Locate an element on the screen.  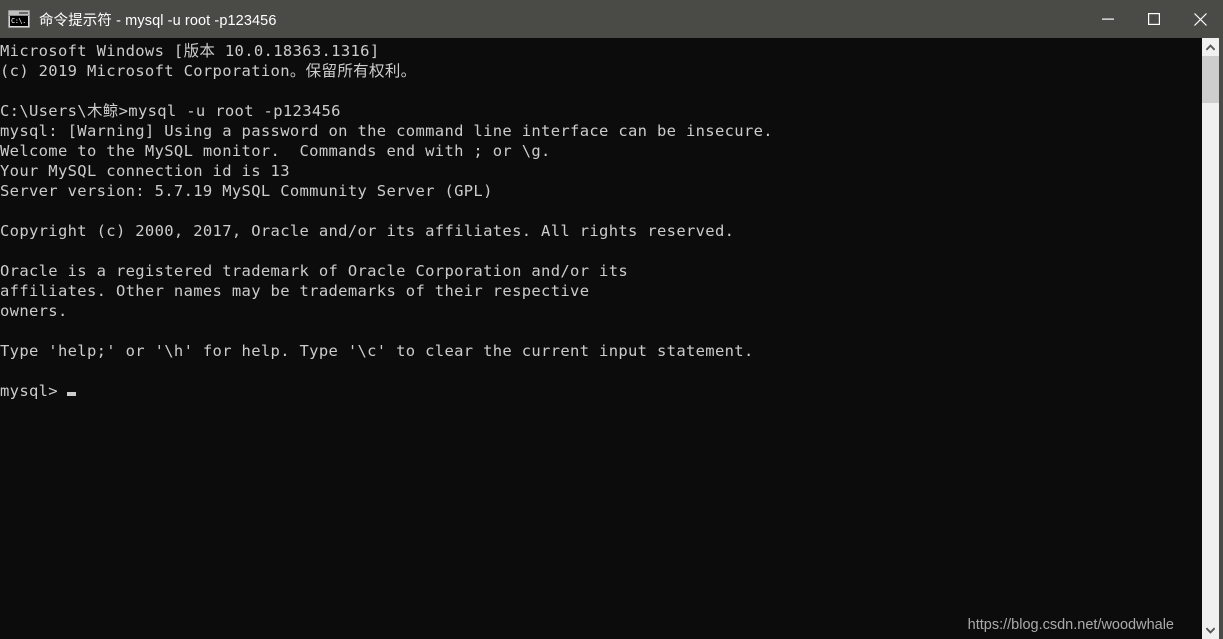
console-prompt-line: mysql> is located at coordinates (600, 391).